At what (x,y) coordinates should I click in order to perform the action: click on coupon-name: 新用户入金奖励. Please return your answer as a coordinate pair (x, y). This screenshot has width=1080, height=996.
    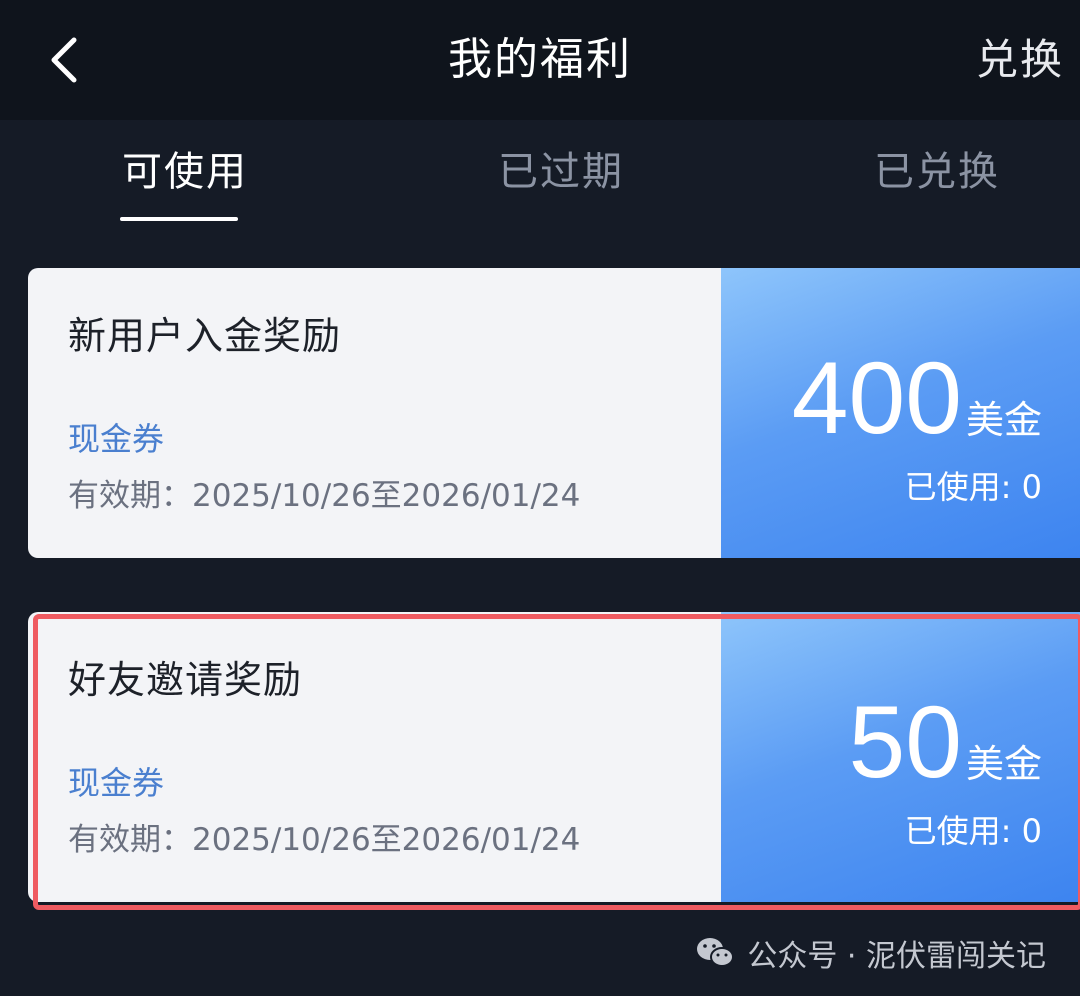
    Looking at the image, I should click on (205, 336).